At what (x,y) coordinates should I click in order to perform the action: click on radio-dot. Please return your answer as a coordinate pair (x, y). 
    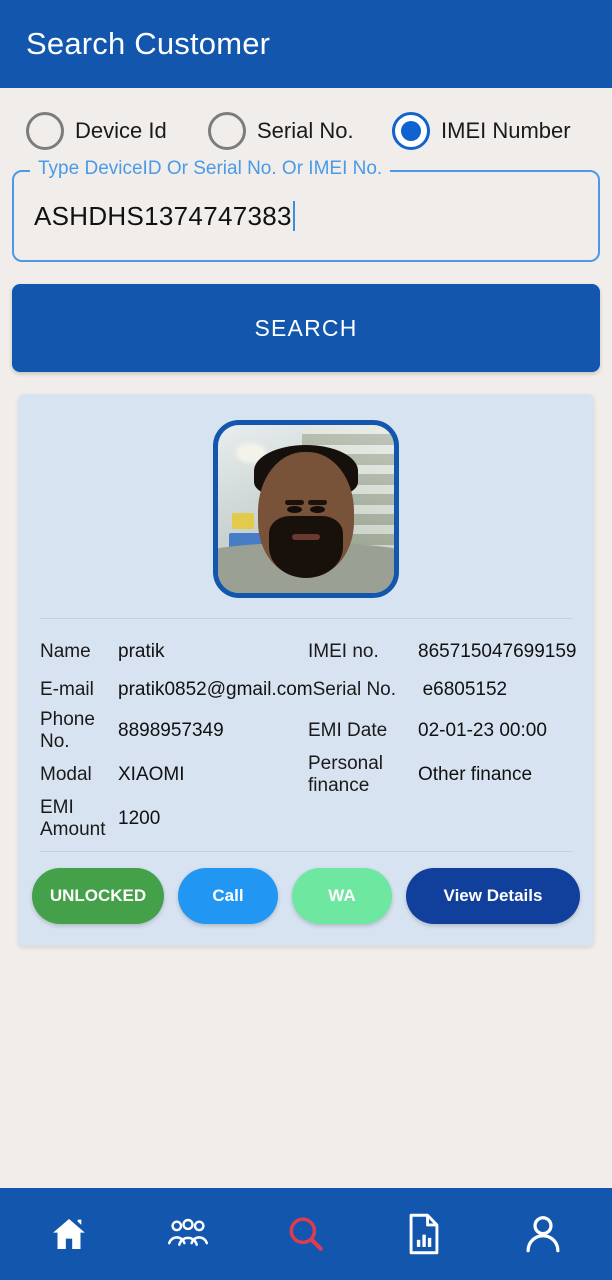
    Looking at the image, I should click on (411, 131).